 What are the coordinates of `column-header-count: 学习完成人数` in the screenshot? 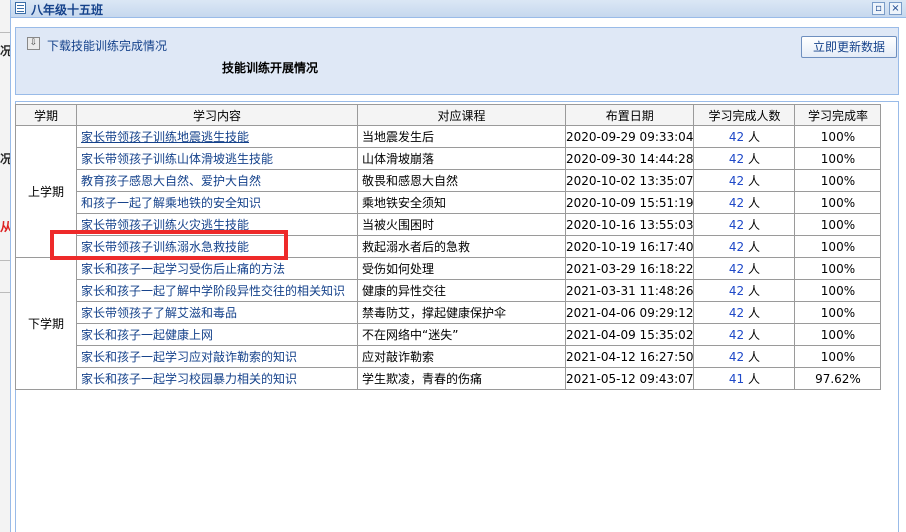 It's located at (744, 115).